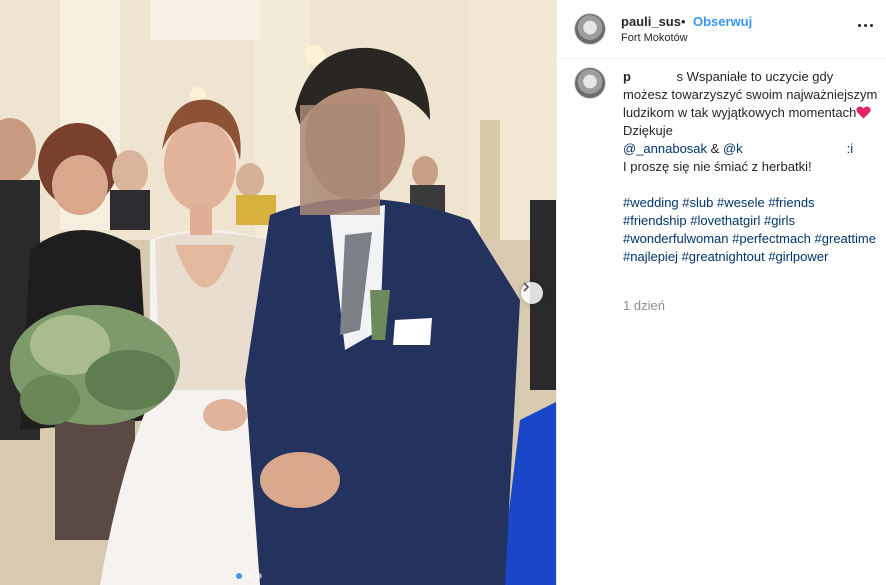 This screenshot has height=585, width=886. Describe the element at coordinates (697, 202) in the screenshot. I see `hashtag-link: #slub` at that location.